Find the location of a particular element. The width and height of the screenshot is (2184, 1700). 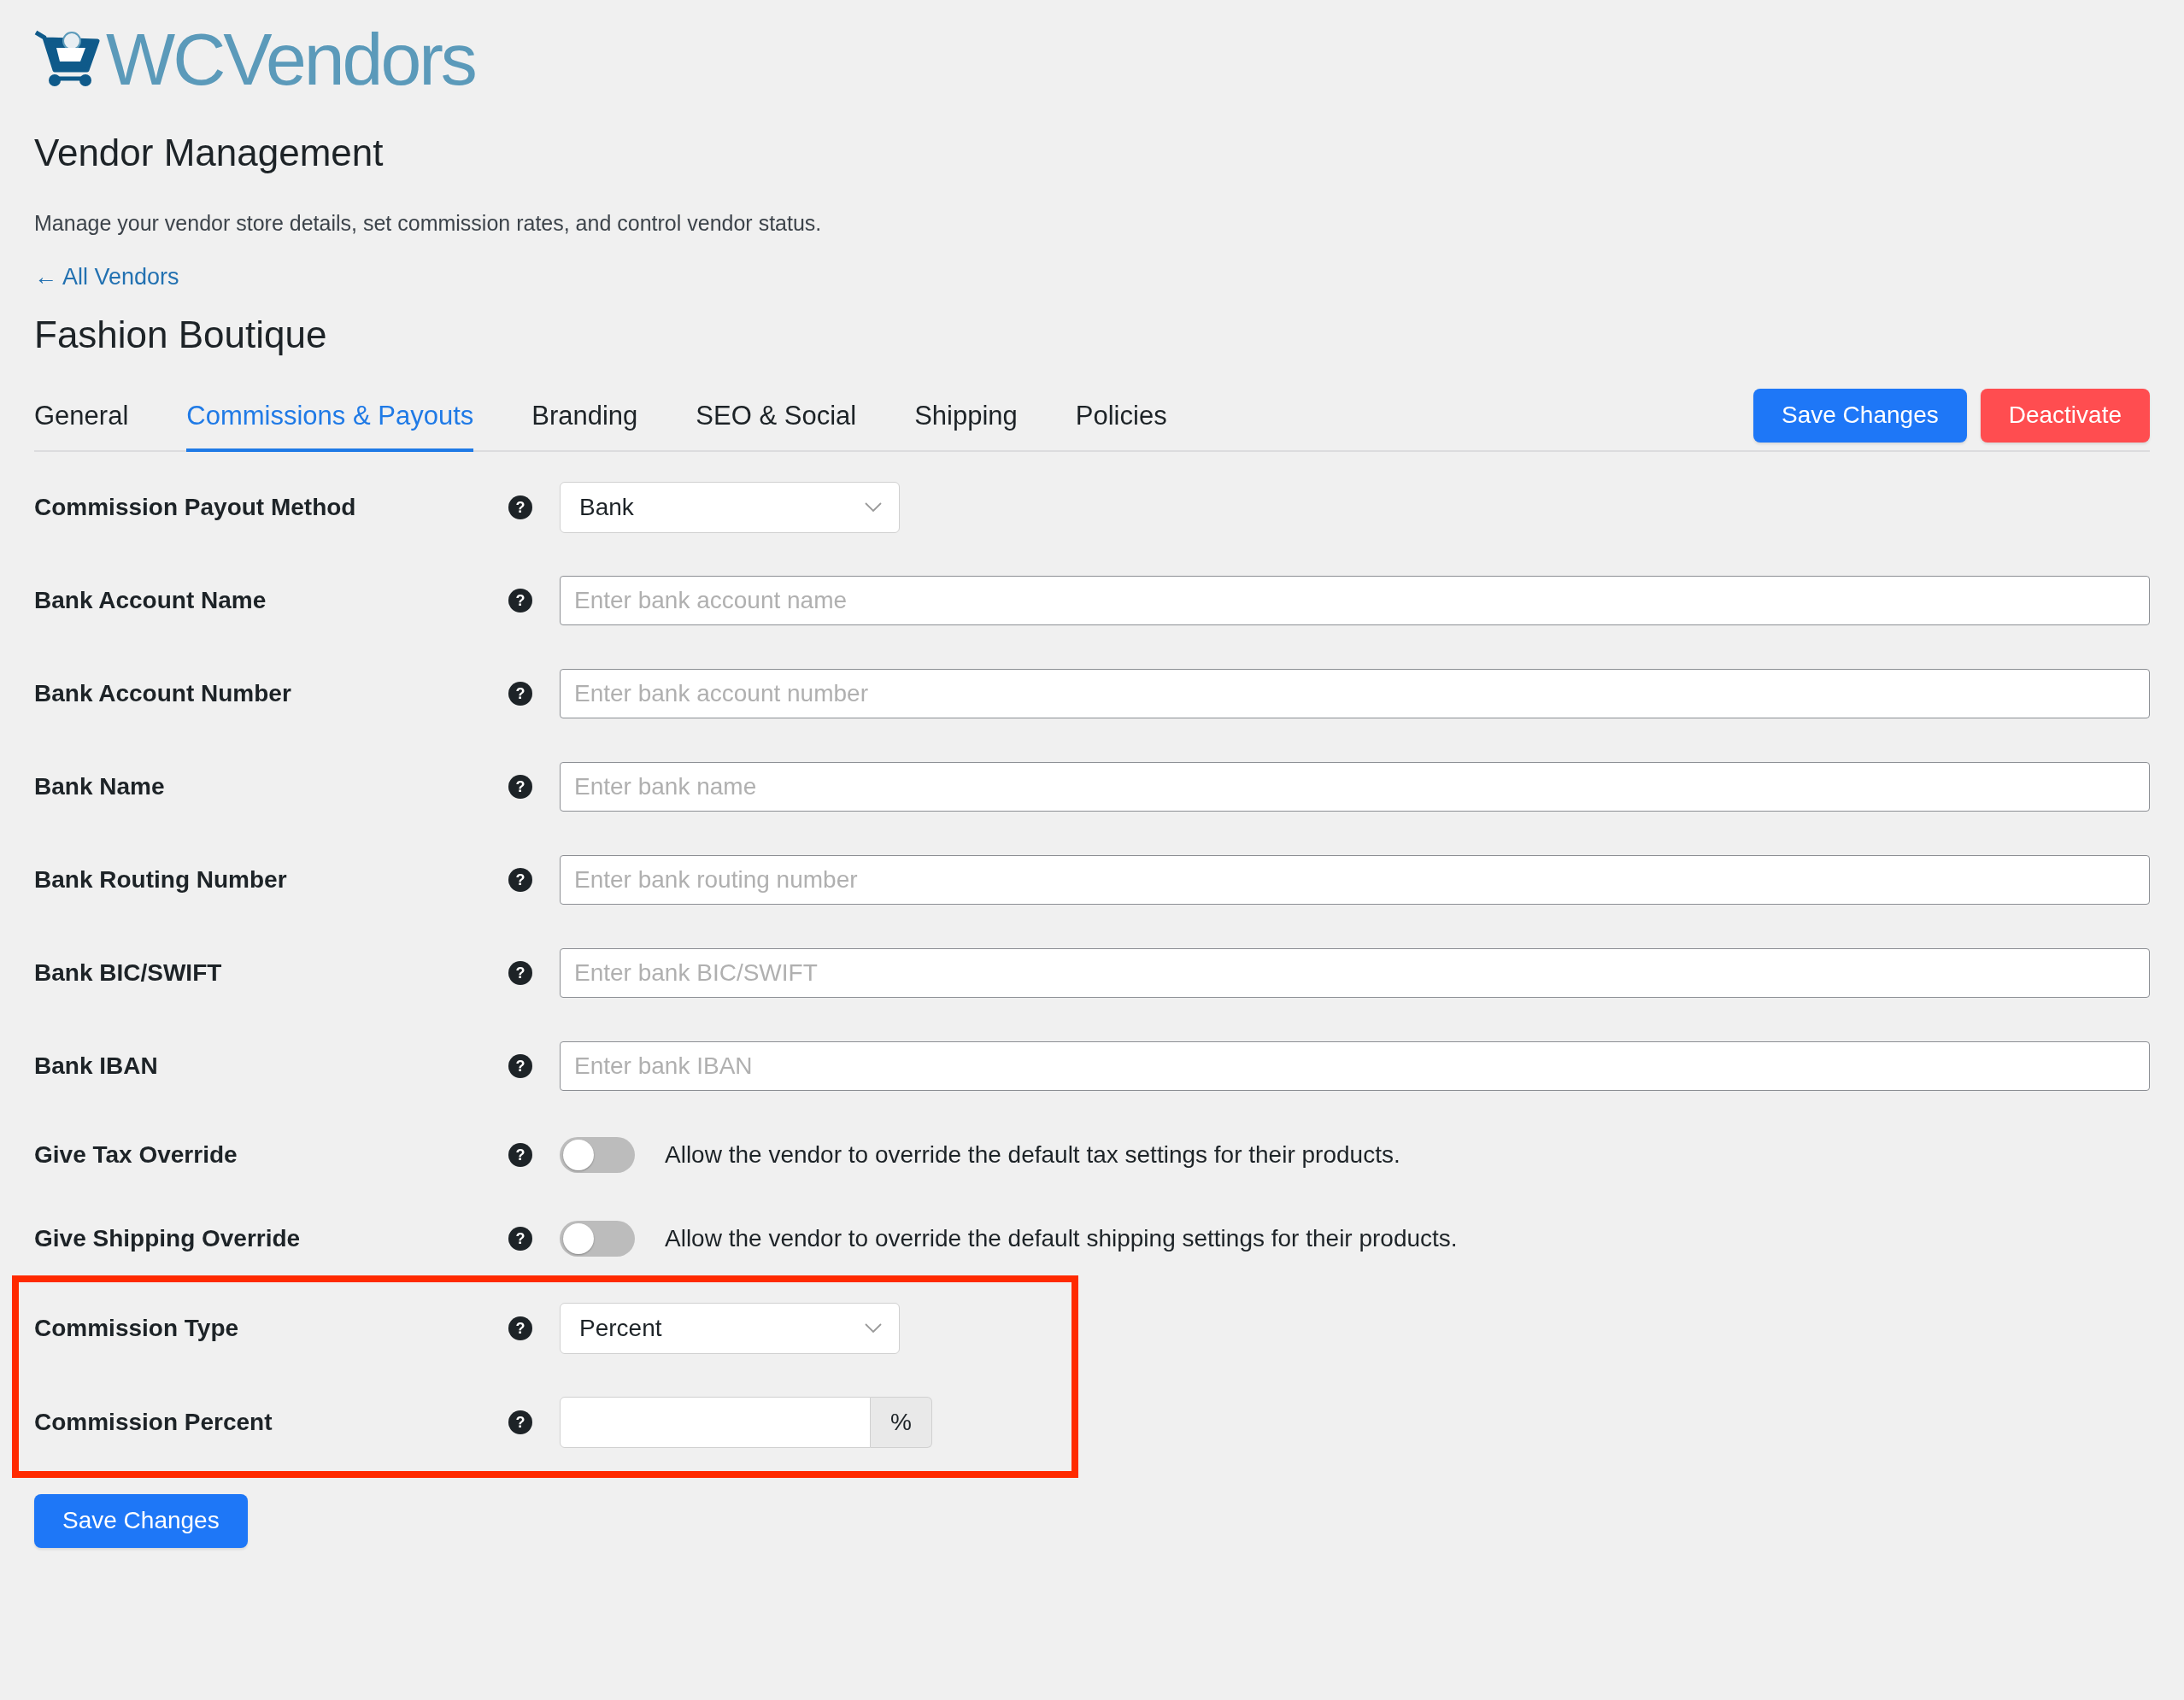

toggle-description: Allow the vendor to override the default shipping settings for their products. is located at coordinates (1061, 1238).